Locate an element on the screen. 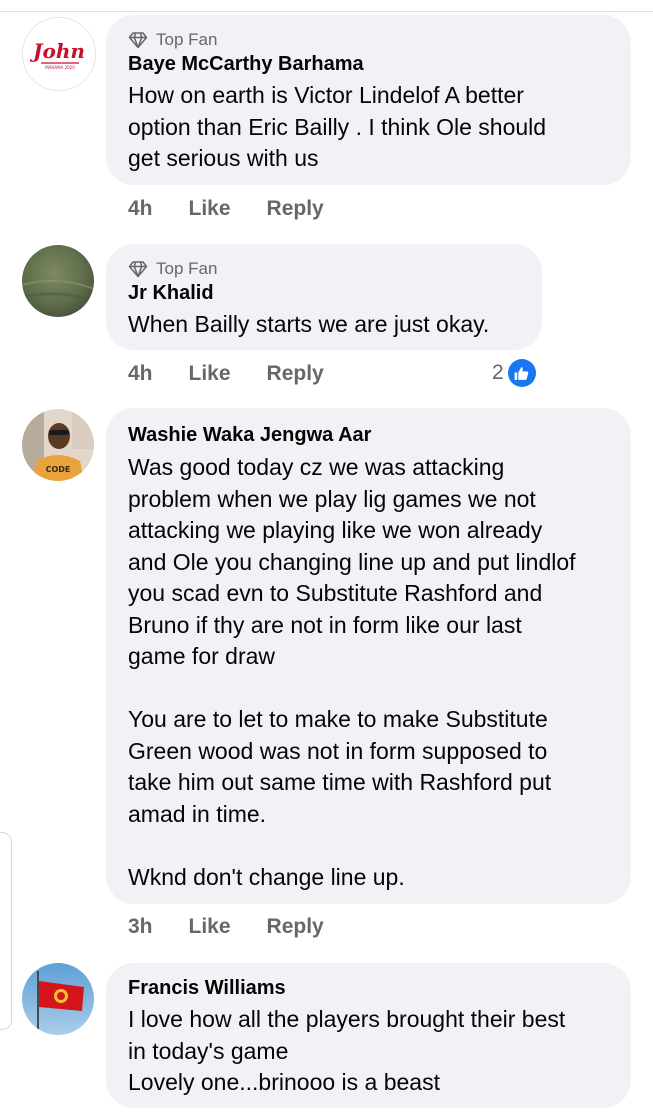  comment-author: Francis Williams is located at coordinates (207, 988).